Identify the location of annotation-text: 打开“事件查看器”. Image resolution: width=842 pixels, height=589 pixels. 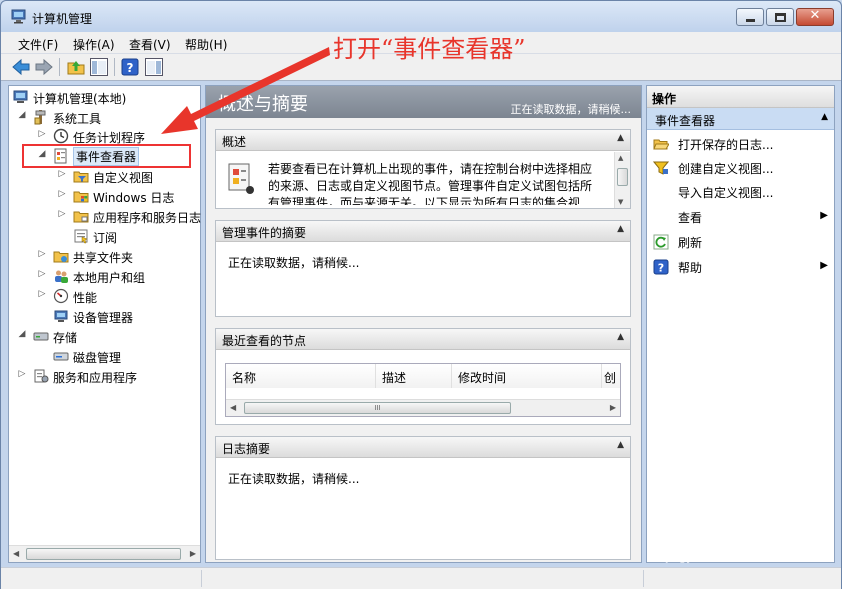
(429, 49).